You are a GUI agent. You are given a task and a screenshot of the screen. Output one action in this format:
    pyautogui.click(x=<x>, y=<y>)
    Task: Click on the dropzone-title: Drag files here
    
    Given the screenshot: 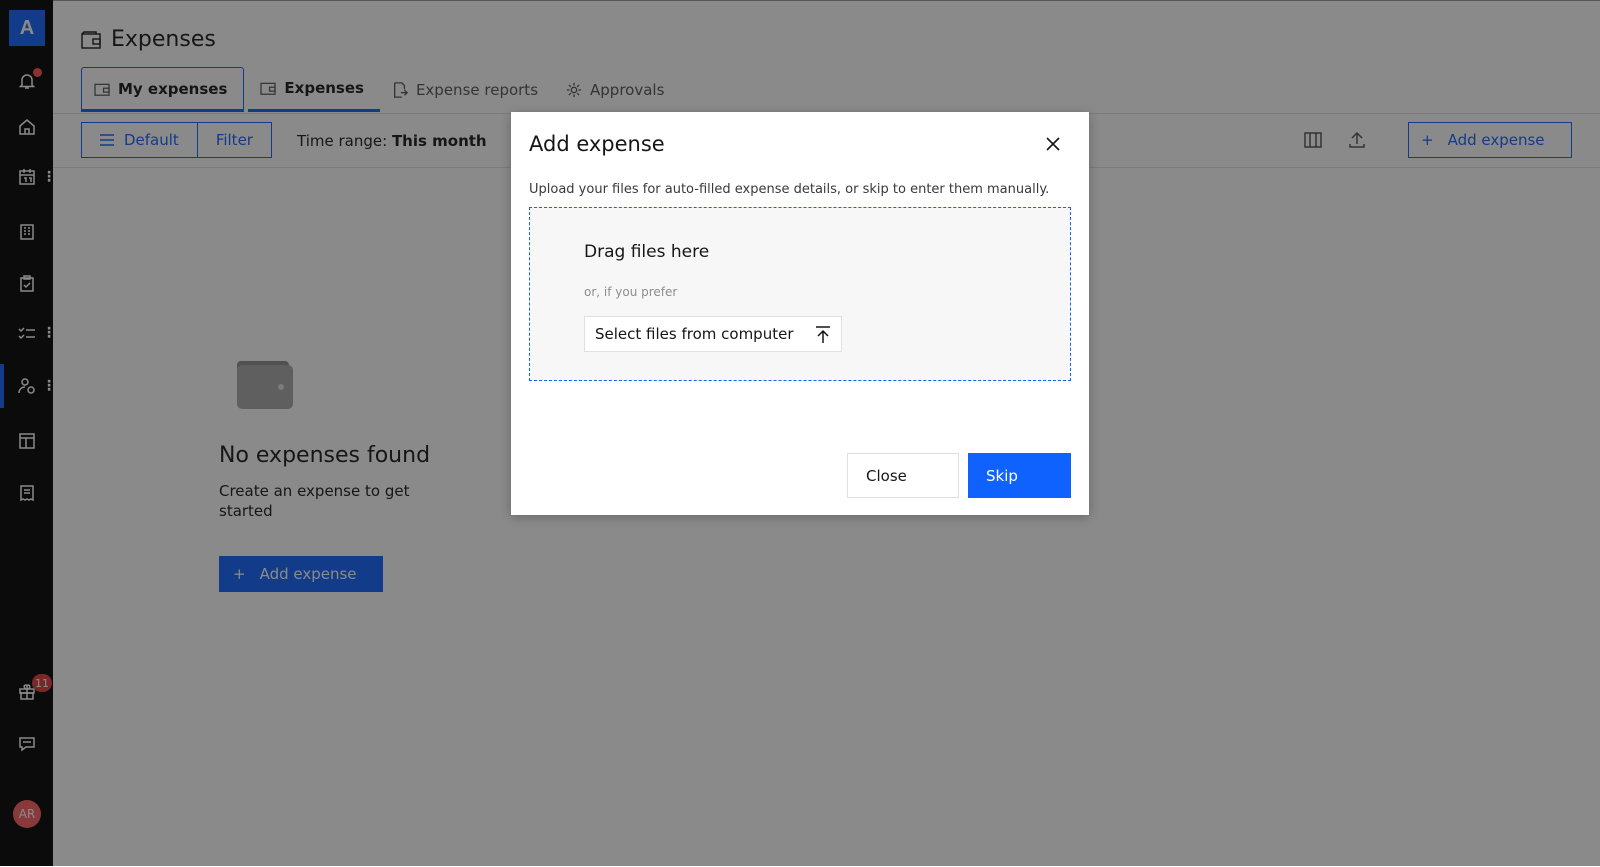 What is the action you would take?
    pyautogui.click(x=647, y=252)
    